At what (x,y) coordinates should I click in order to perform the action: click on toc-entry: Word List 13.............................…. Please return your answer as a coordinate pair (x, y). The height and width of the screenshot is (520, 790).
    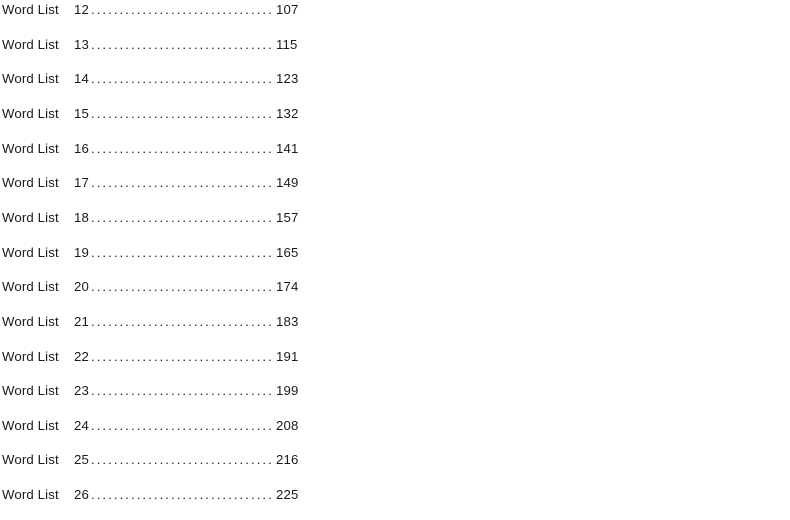
    Looking at the image, I should click on (160, 45).